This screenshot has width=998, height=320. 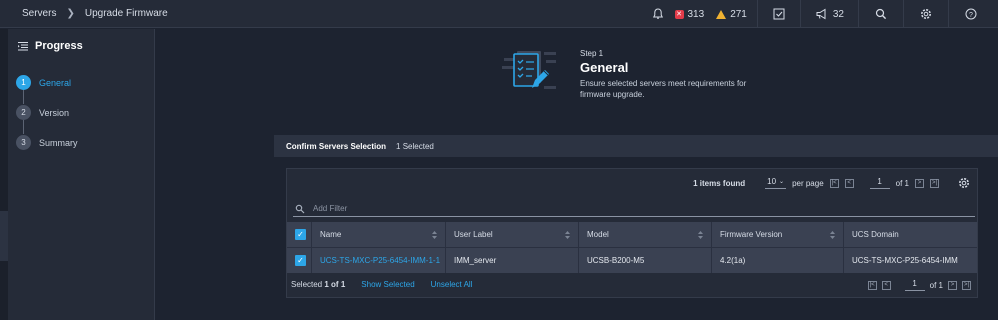 I want to click on column-label: Model, so click(x=598, y=234).